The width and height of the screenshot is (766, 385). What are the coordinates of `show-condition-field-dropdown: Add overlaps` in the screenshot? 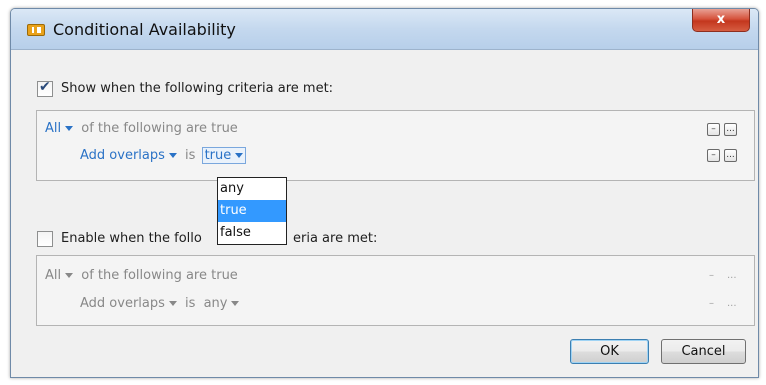 It's located at (128, 155).